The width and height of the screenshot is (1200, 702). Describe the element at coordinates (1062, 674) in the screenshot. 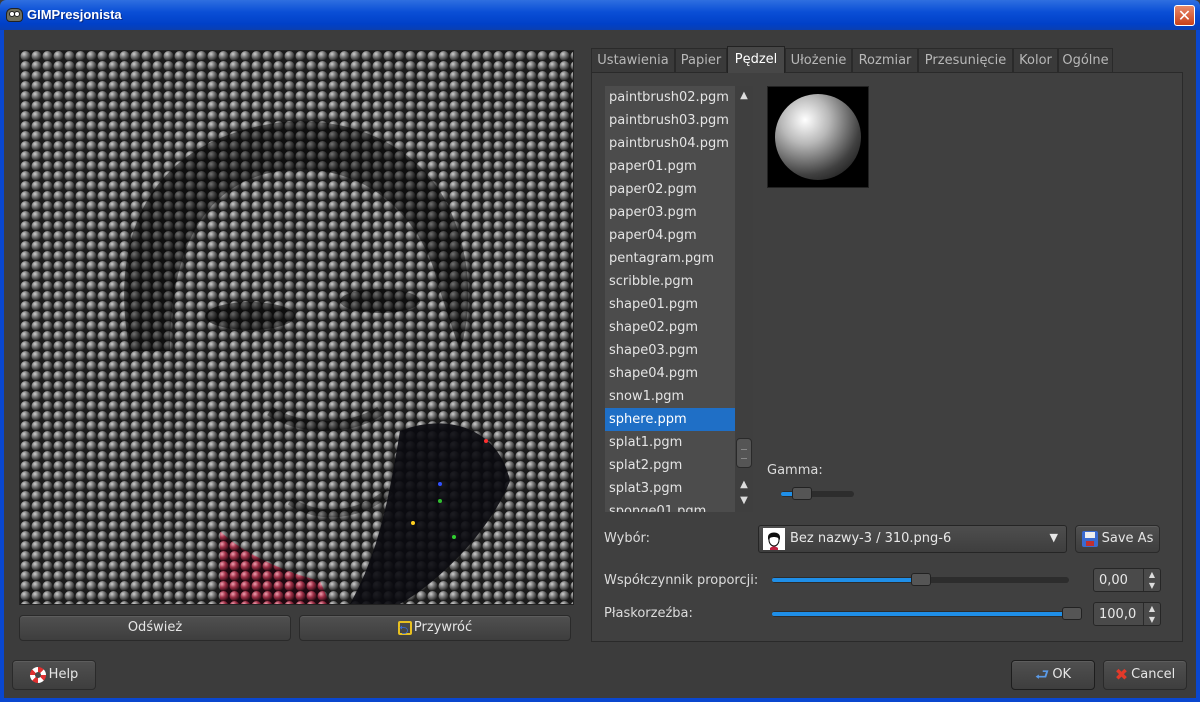

I see `ok-label: OK` at that location.